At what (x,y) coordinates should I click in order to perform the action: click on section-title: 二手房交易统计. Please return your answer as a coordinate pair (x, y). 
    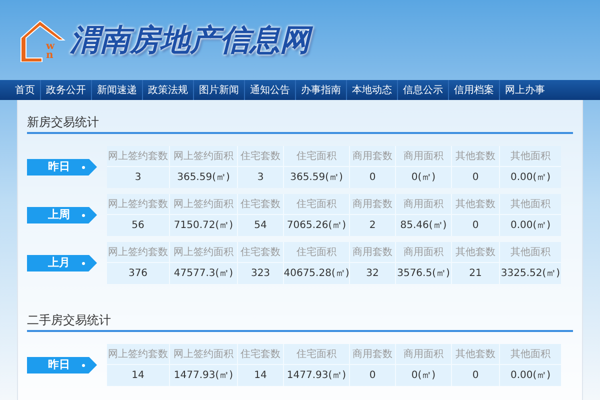
    Looking at the image, I should click on (69, 320).